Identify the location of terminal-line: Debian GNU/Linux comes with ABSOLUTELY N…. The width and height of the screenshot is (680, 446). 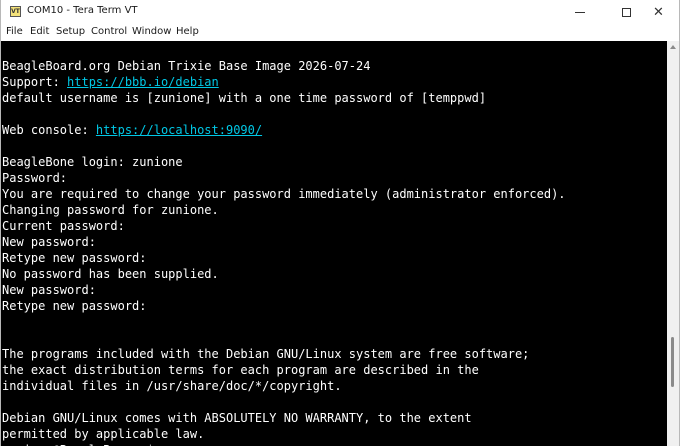
(237, 418).